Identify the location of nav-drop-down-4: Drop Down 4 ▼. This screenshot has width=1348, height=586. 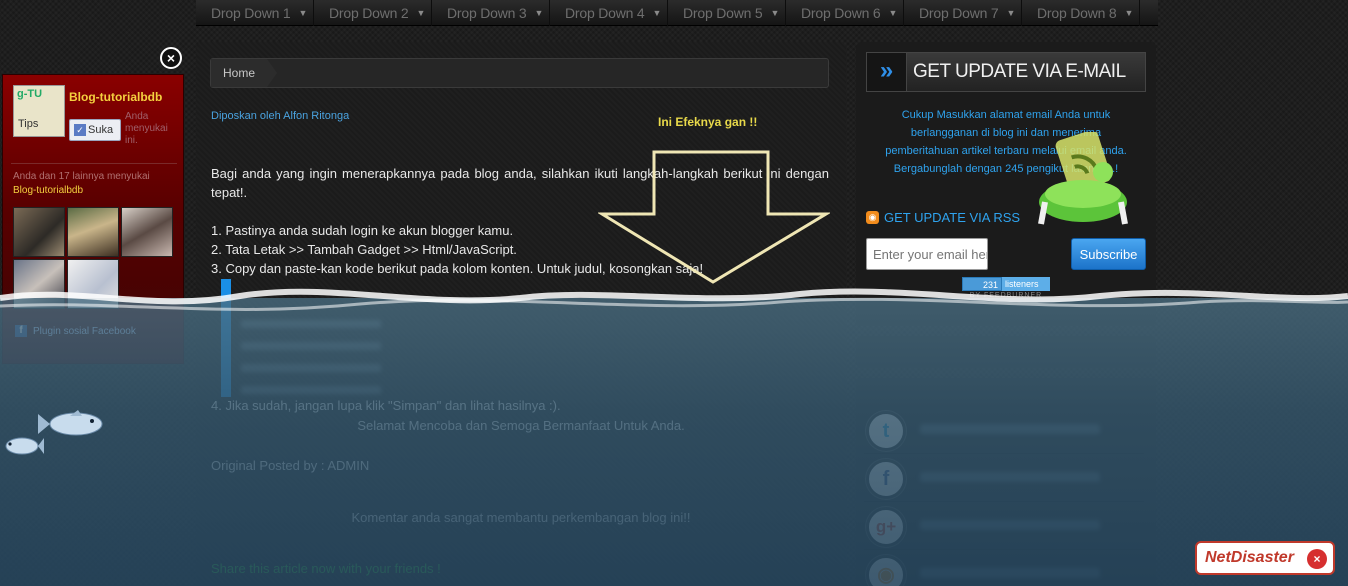
(609, 13).